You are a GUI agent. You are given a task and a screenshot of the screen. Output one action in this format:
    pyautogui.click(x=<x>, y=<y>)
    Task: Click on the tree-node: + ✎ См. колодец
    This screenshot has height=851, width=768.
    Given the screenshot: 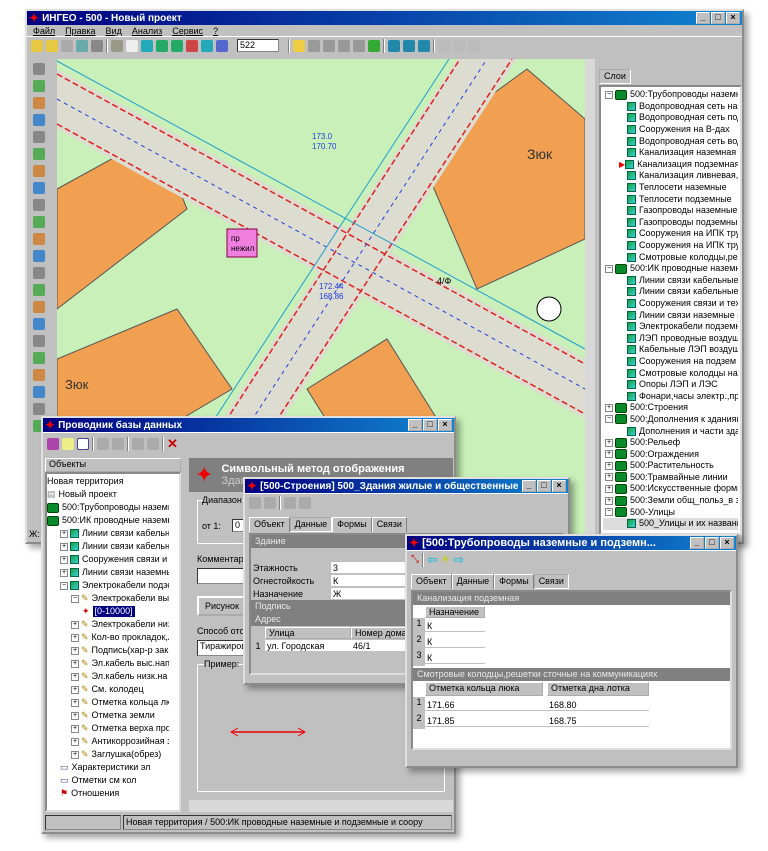 What is the action you would take?
    pyautogui.click(x=108, y=689)
    